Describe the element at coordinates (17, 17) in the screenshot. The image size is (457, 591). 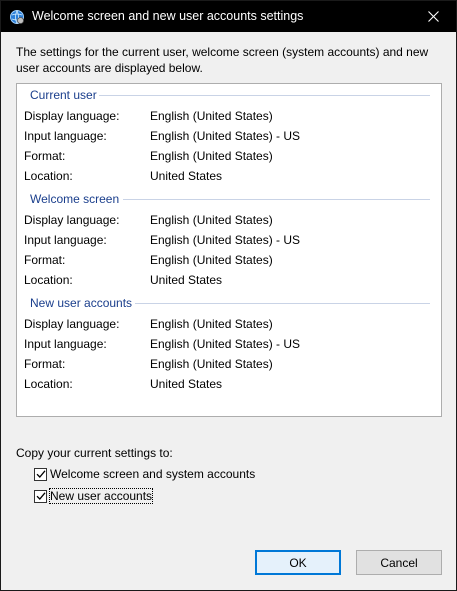
I see `globe-settings-icon` at that location.